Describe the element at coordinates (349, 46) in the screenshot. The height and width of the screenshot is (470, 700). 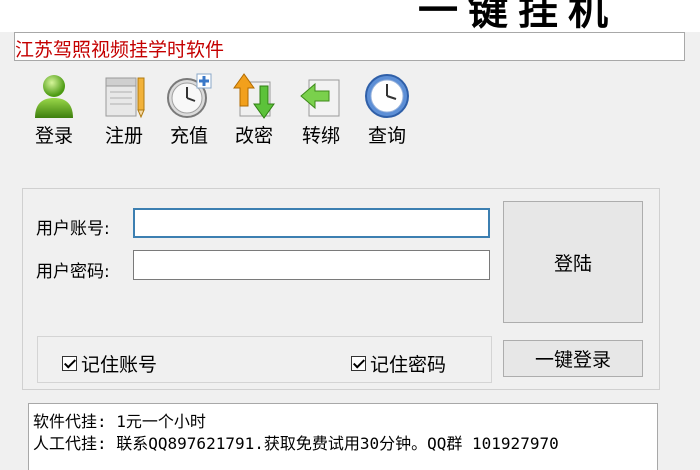
I see `subtitle-box: 江苏驾照视频挂学时软件` at that location.